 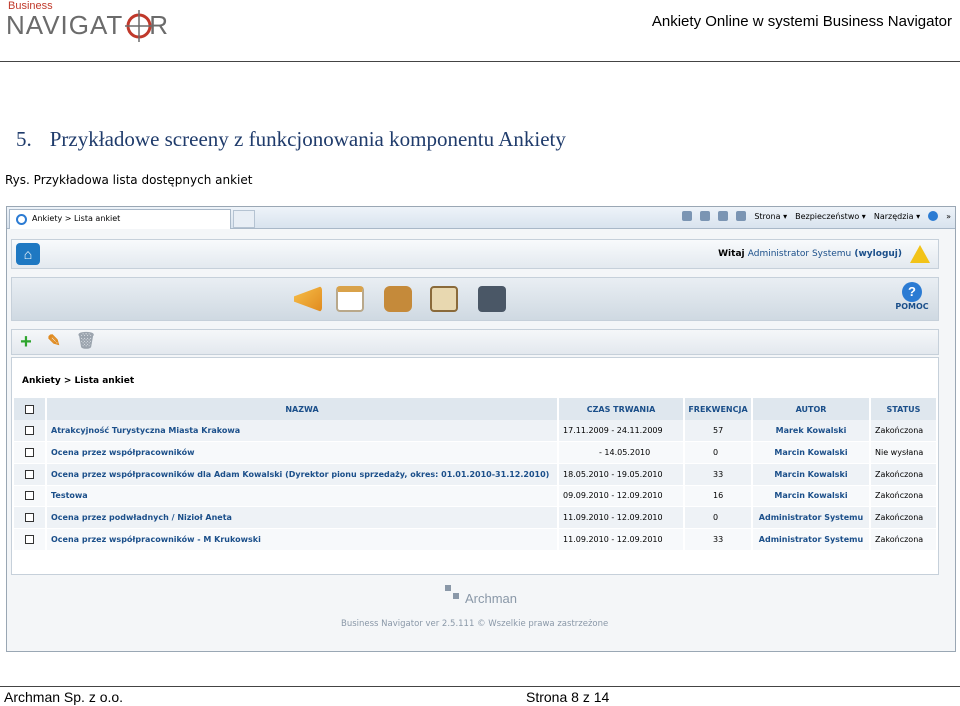 What do you see at coordinates (920, 254) in the screenshot?
I see `warning-icon` at bounding box center [920, 254].